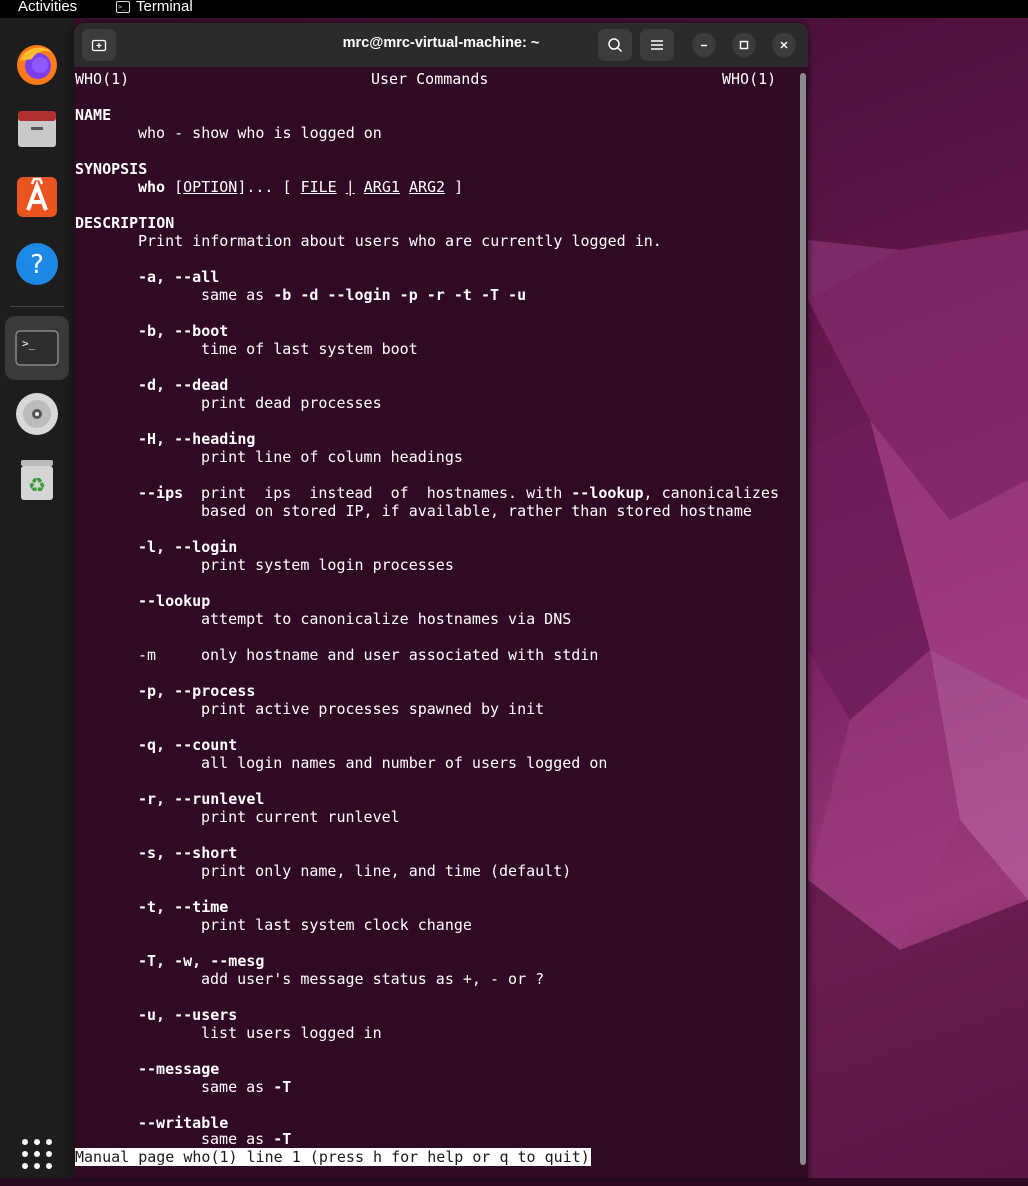 This screenshot has width=1028, height=1186. What do you see at coordinates (711, 493) in the screenshot?
I see `option-desc-part: , canonicalizes` at bounding box center [711, 493].